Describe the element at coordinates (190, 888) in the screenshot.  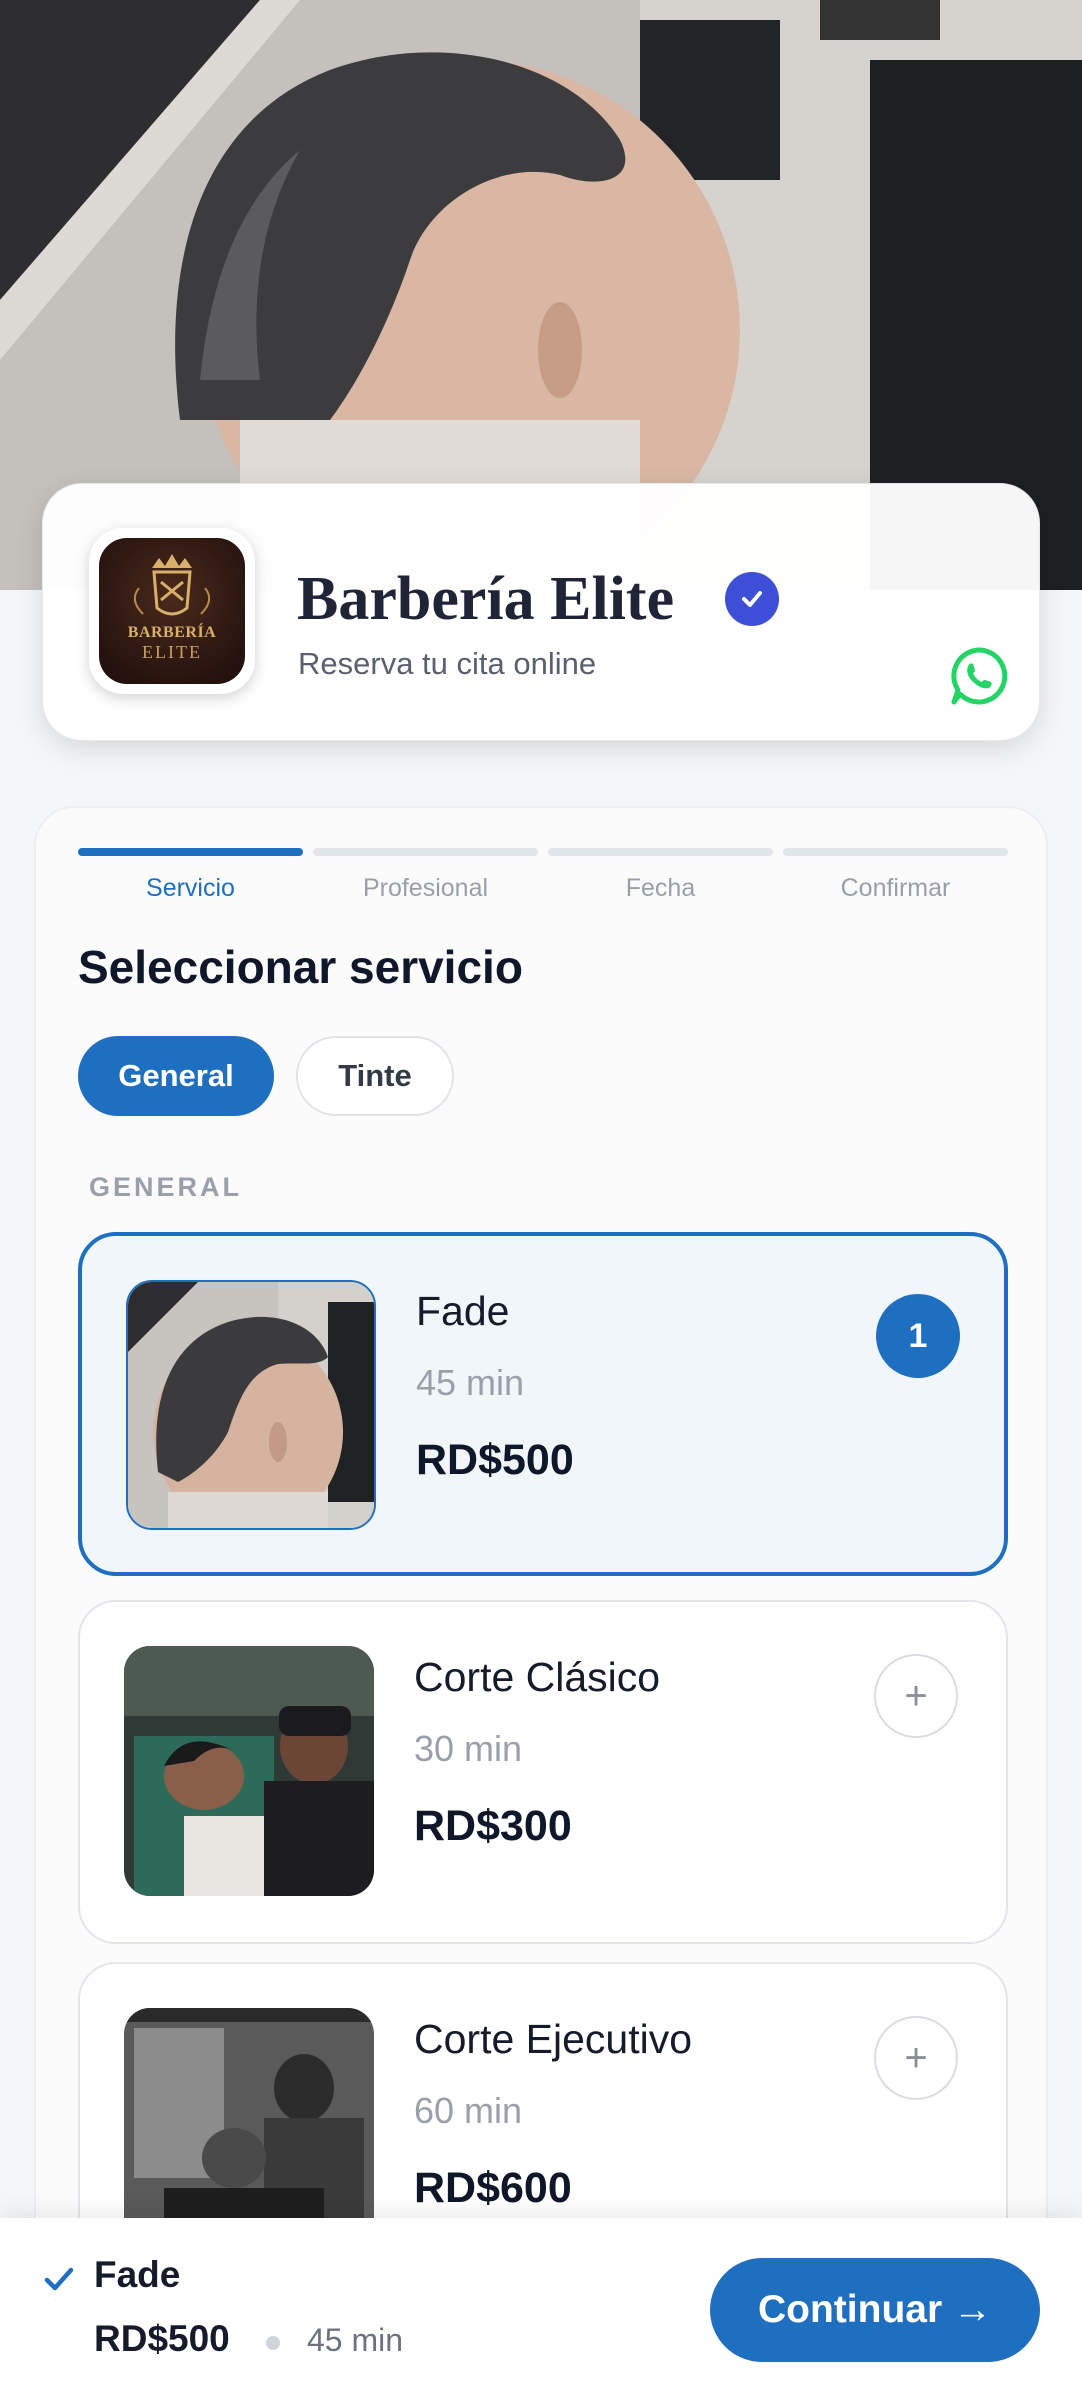
I see `step-label: Servicio` at that location.